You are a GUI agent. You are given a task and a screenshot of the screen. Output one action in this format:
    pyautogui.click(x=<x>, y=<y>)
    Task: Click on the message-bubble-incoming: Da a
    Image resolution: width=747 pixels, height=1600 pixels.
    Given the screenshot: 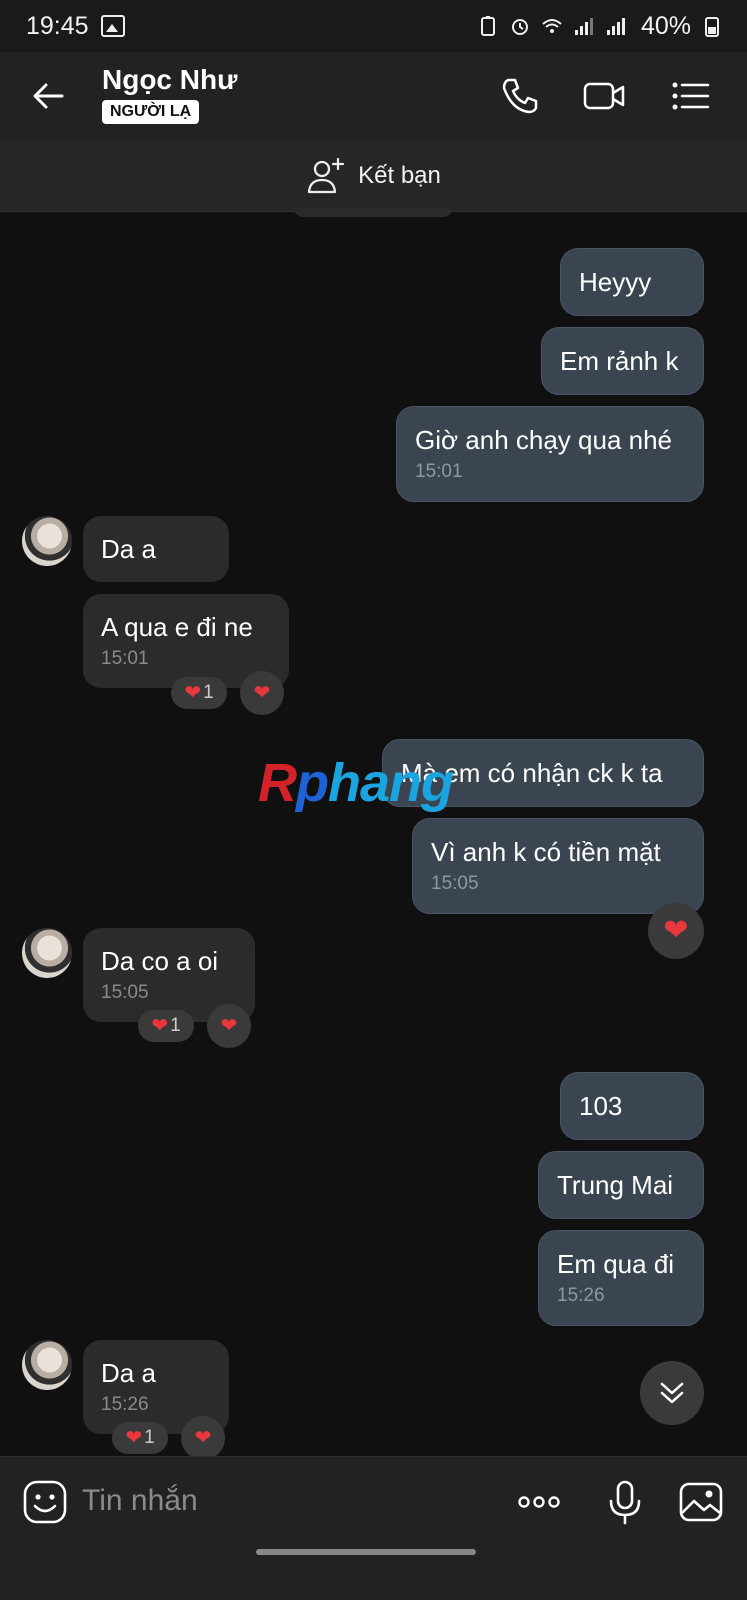 What is the action you would take?
    pyautogui.click(x=156, y=549)
    